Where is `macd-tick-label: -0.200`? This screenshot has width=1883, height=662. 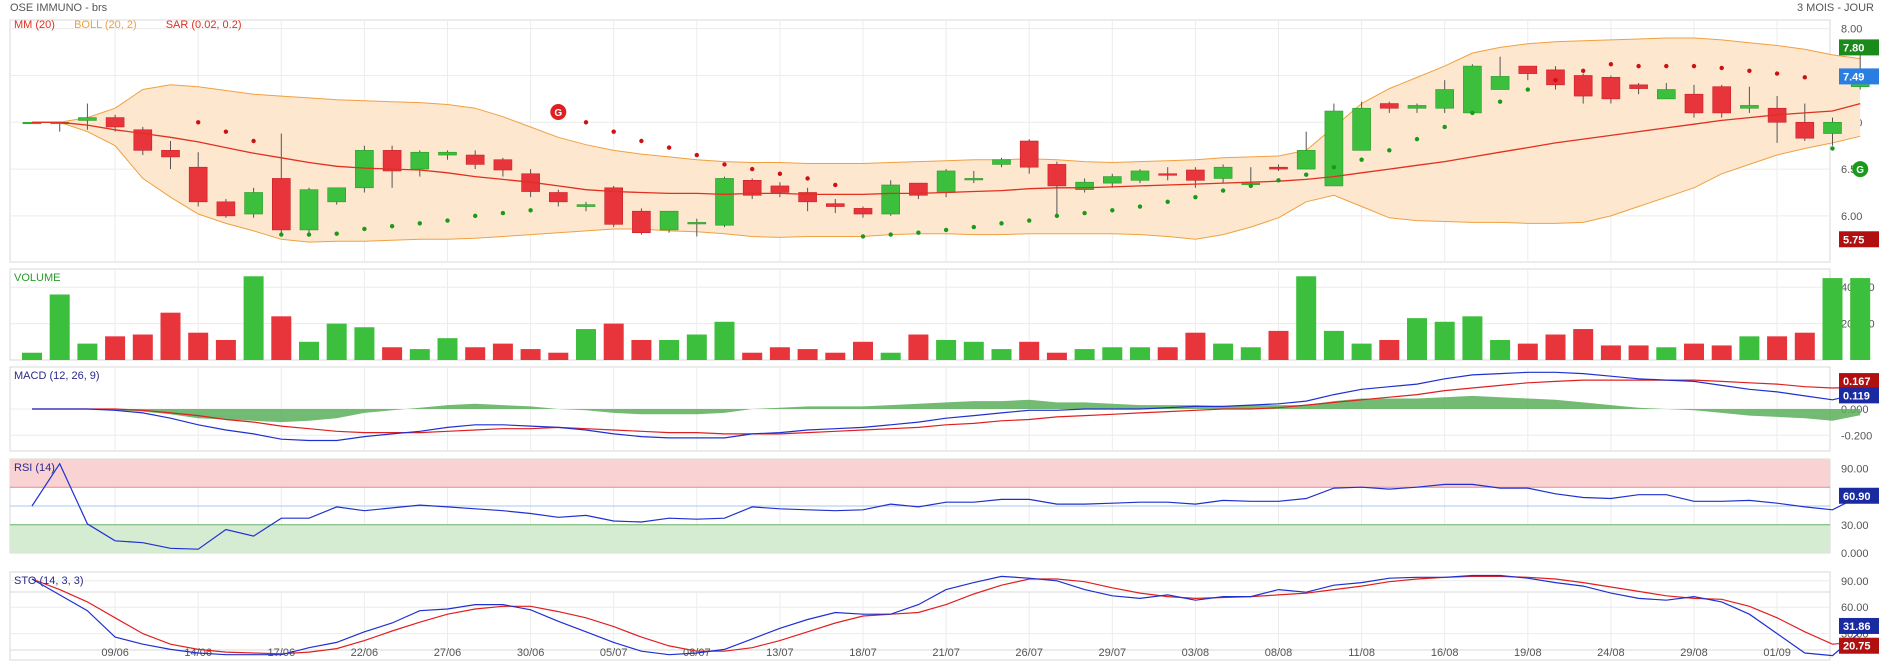 macd-tick-label: -0.200 is located at coordinates (1856, 436).